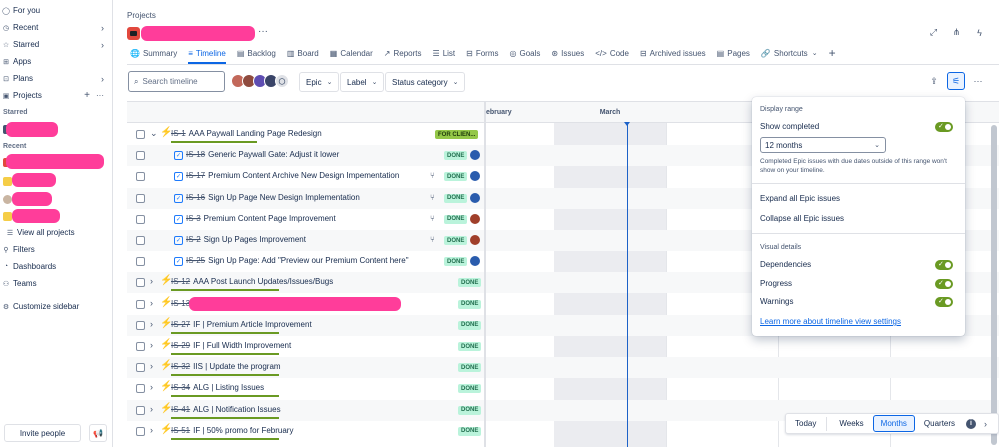 This screenshot has height=447, width=999. What do you see at coordinates (485, 274) in the screenshot?
I see `pane-splitter` at bounding box center [485, 274].